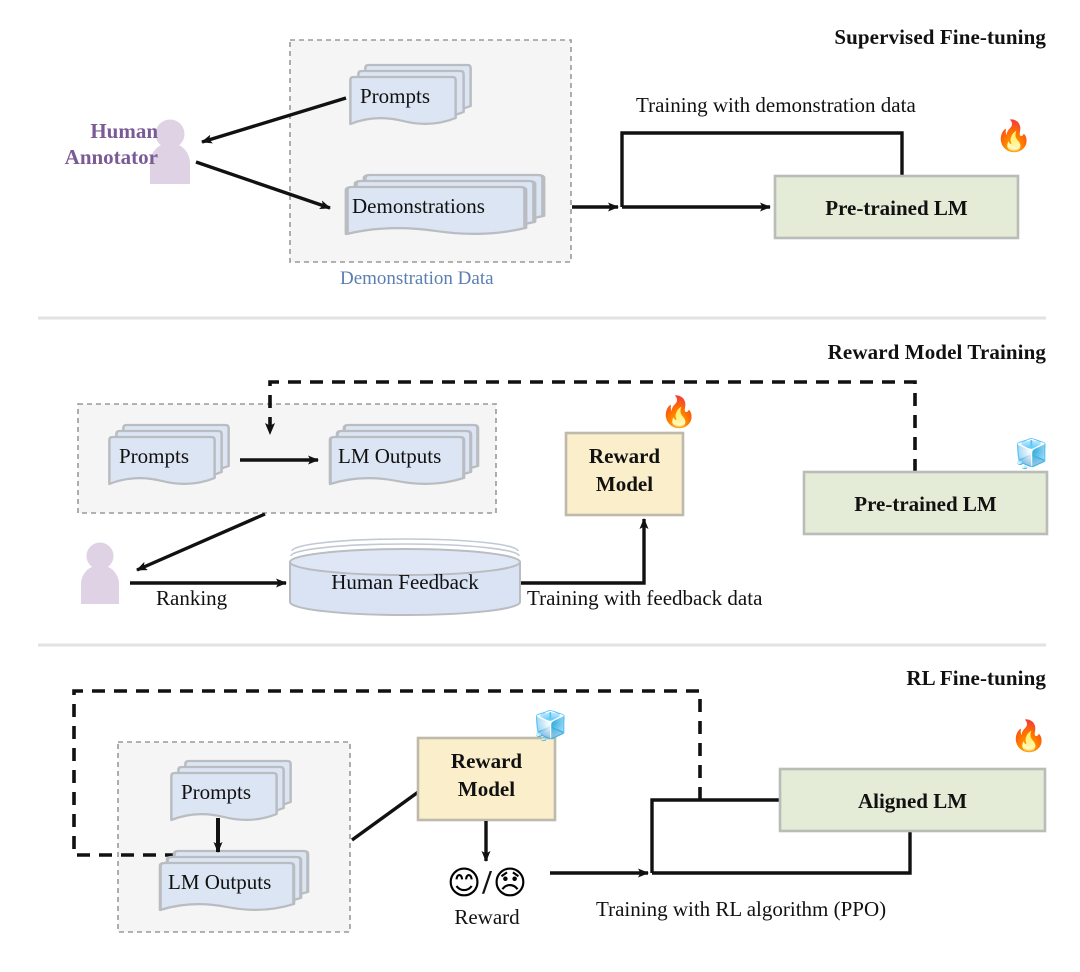 This screenshot has width=1080, height=972. What do you see at coordinates (418, 206) in the screenshot?
I see `document-label-demonstrations-p1: Demonstrations` at bounding box center [418, 206].